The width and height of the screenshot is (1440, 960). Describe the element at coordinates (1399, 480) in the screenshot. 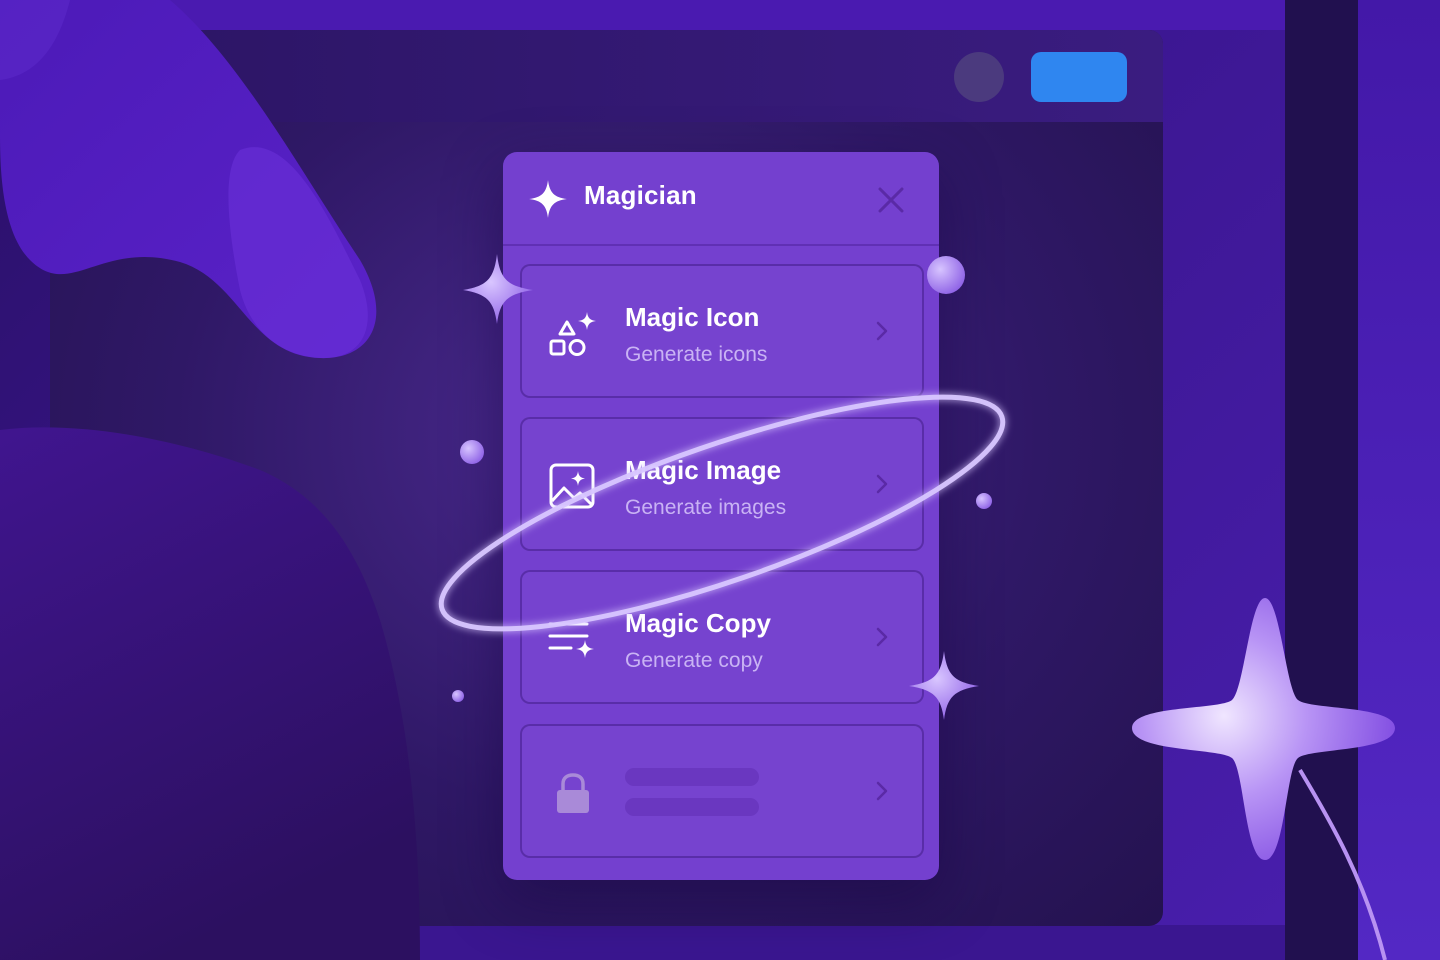

I see `background-right-edge` at that location.